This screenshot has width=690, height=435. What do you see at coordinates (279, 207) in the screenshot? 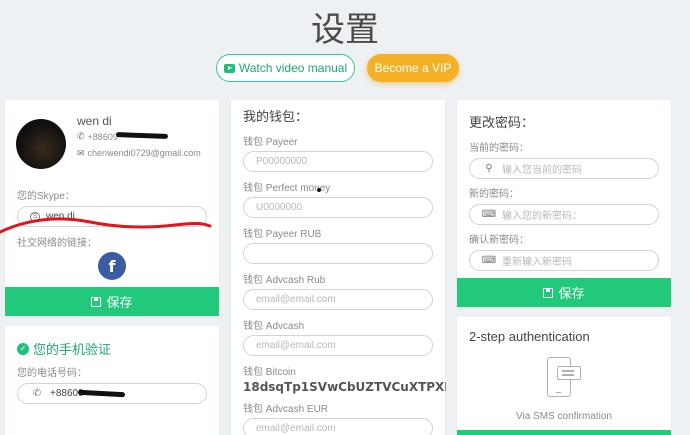
I see `wallet-placeholder-perfect-money: U0000000` at bounding box center [279, 207].